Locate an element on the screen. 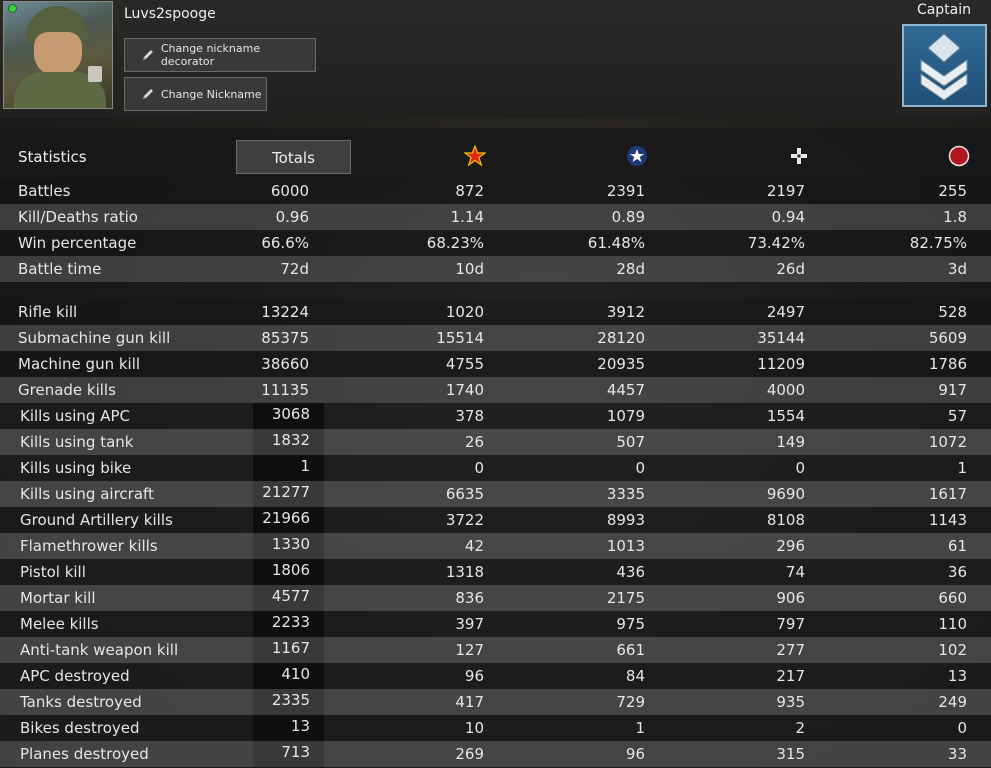  faction-value: 1.8 is located at coordinates (955, 217).